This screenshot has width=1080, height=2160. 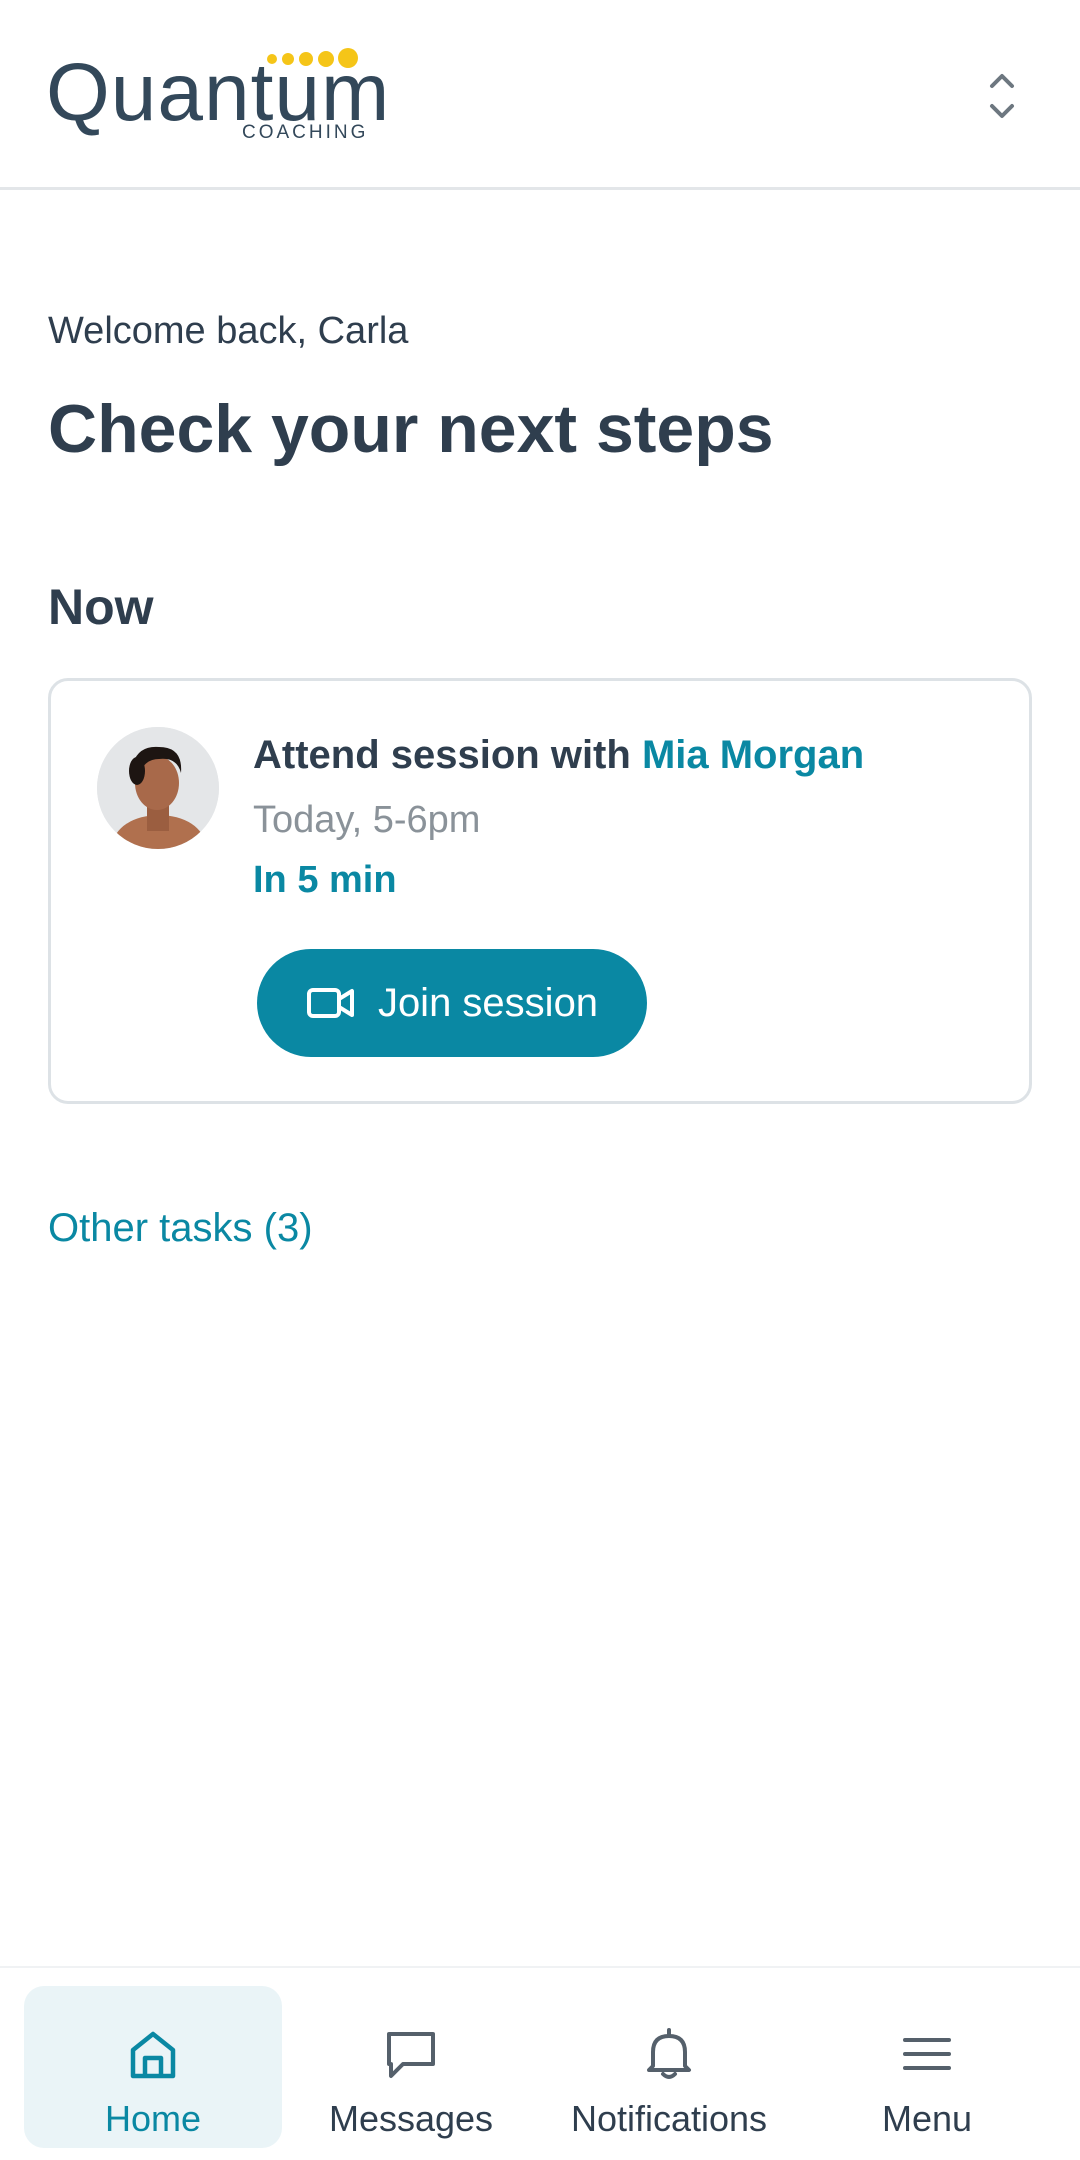 I want to click on bottom-navigation: Home Messages Notifications Menu, so click(x=540, y=2063).